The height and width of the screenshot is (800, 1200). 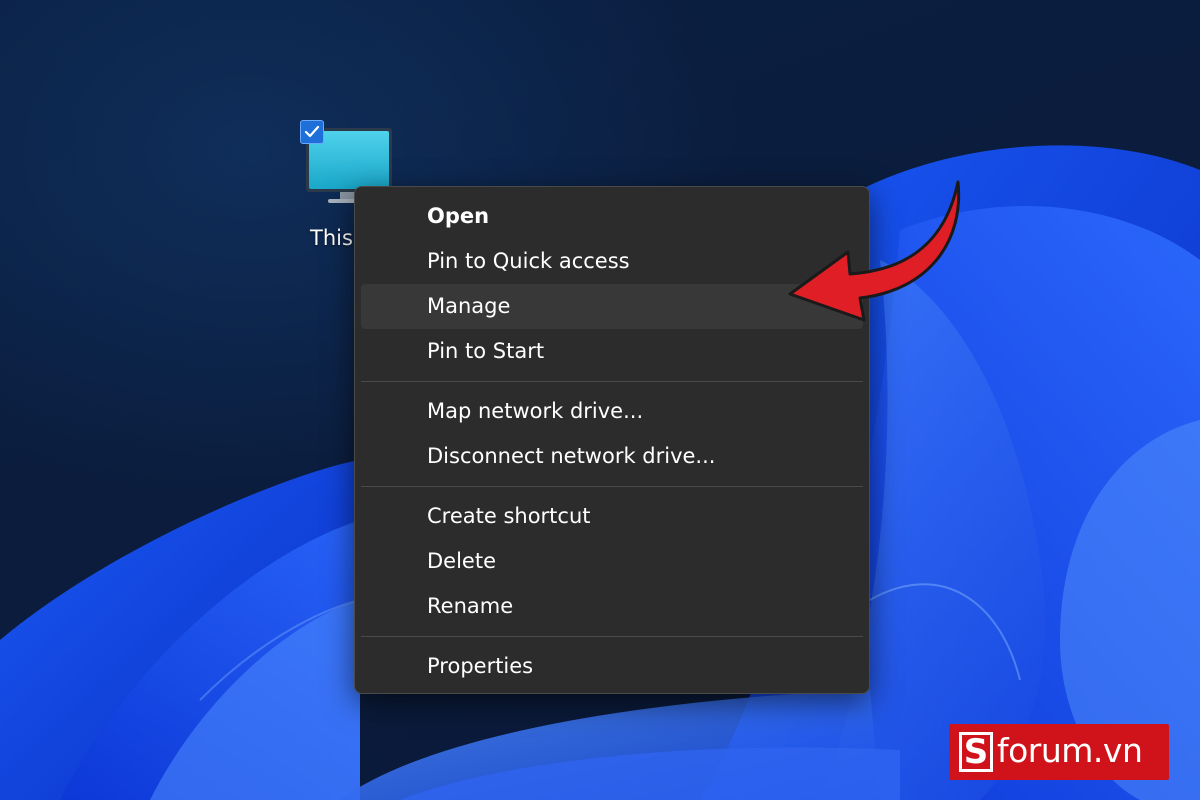 What do you see at coordinates (1070, 750) in the screenshot?
I see `watermark-text: forum.vn` at bounding box center [1070, 750].